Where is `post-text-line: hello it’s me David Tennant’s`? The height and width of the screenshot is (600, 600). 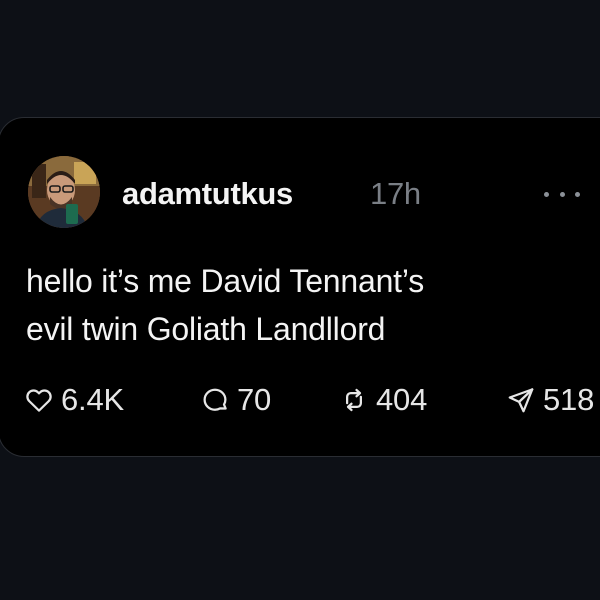
post-text-line: hello it’s me David Tennant’s is located at coordinates (225, 281).